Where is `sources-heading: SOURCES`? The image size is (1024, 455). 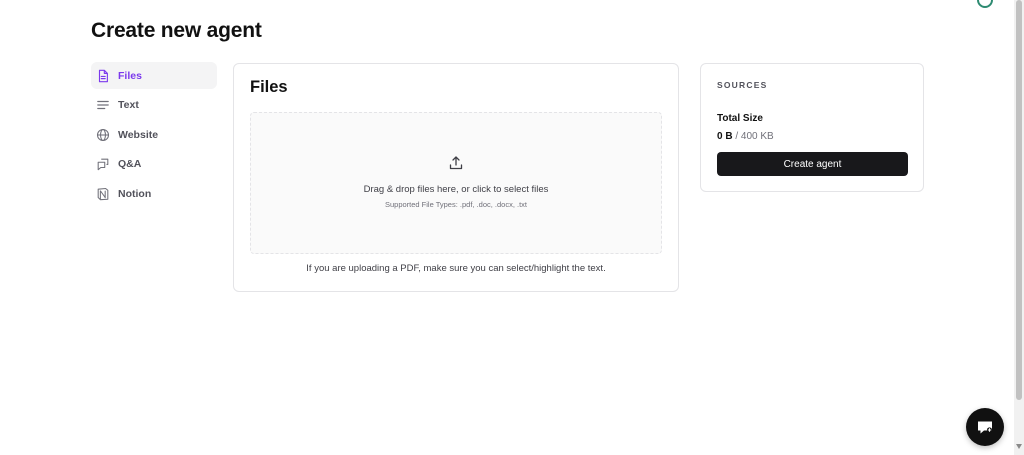
sources-heading: SOURCES is located at coordinates (742, 85).